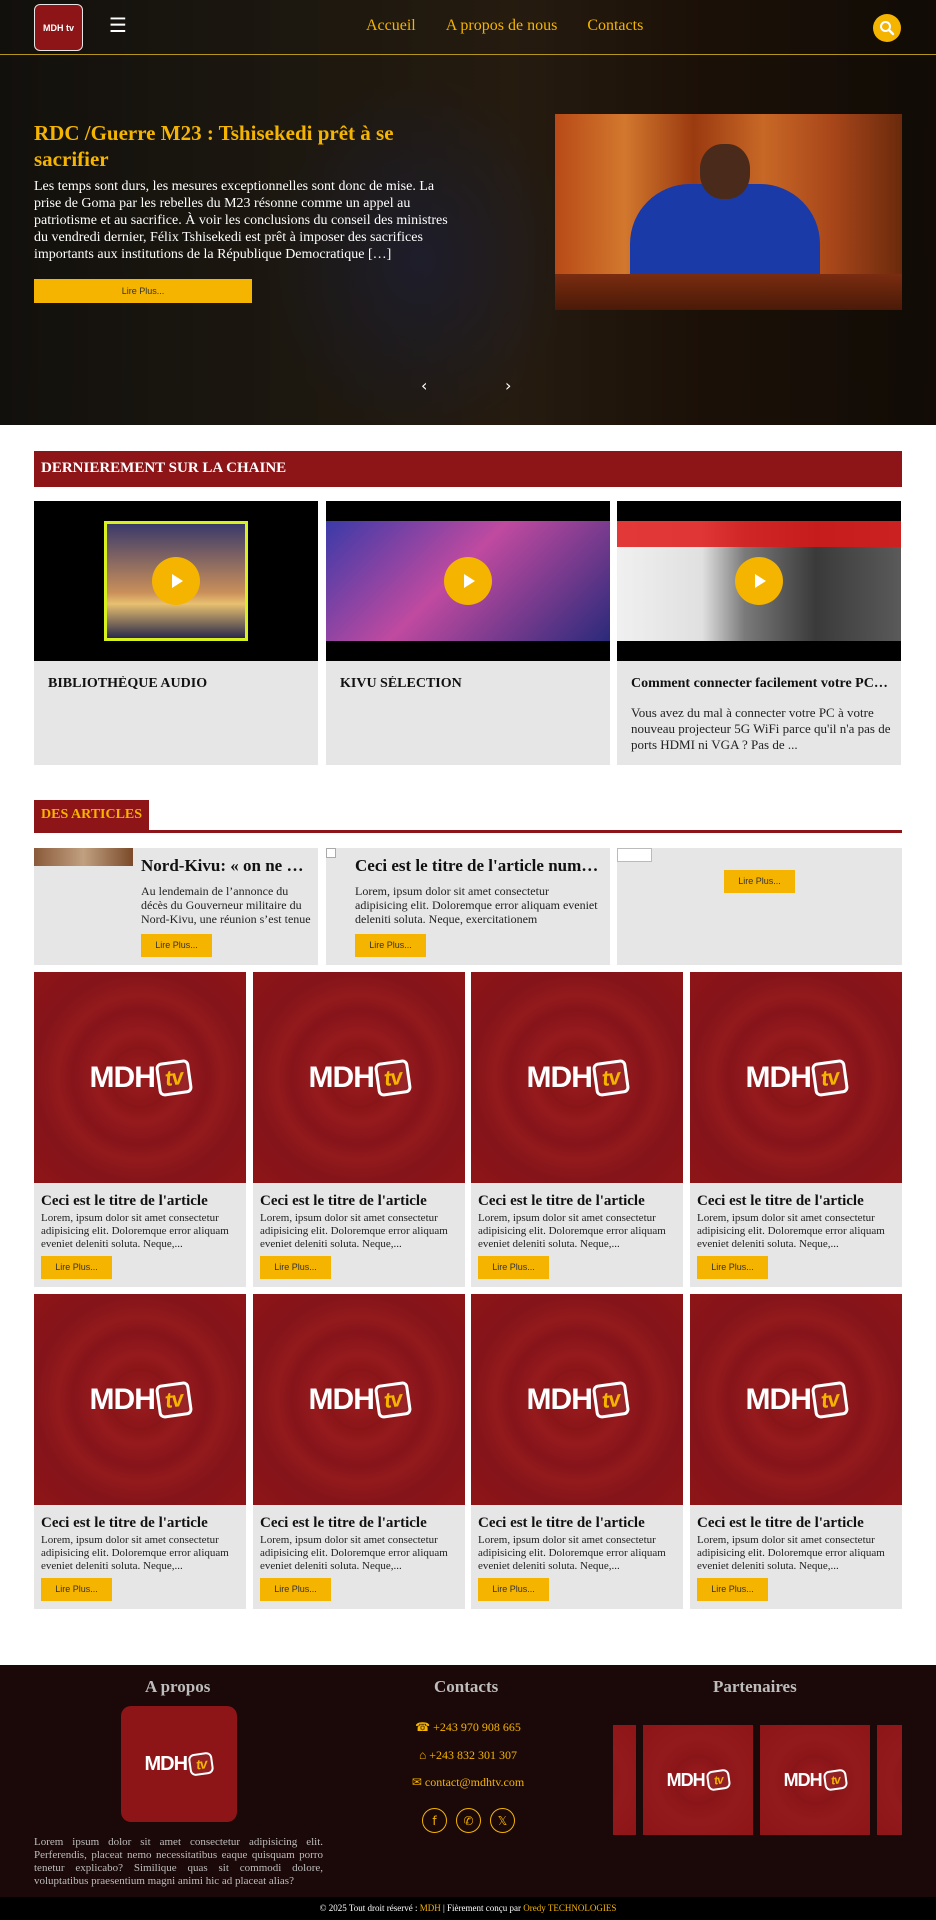 The image size is (936, 1920). I want to click on hero-image, so click(728, 212).